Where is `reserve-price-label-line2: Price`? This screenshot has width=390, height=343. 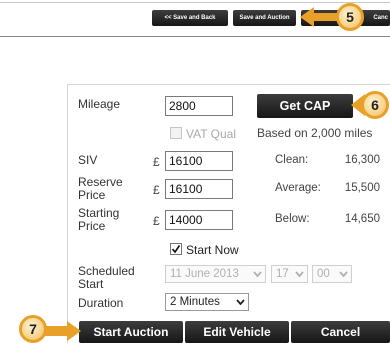 reserve-price-label-line2: Price is located at coordinates (92, 195).